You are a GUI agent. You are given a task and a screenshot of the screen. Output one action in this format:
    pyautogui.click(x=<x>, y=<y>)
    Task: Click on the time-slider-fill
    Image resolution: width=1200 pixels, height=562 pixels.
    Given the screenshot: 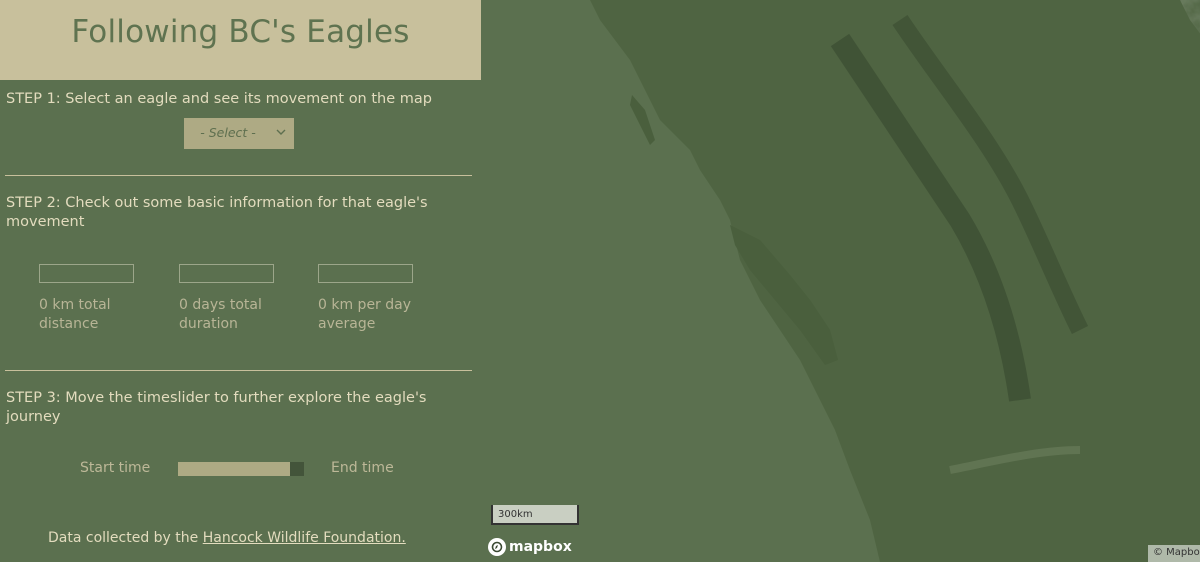 What is the action you would take?
    pyautogui.click(x=234, y=469)
    